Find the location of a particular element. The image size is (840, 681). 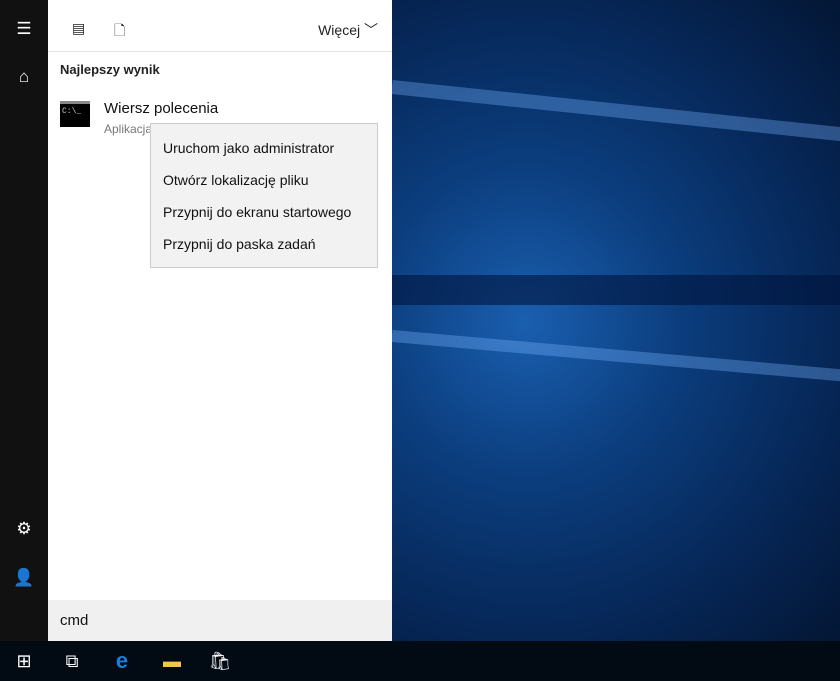

more-button: Więcej ﹀ is located at coordinates (348, 30).